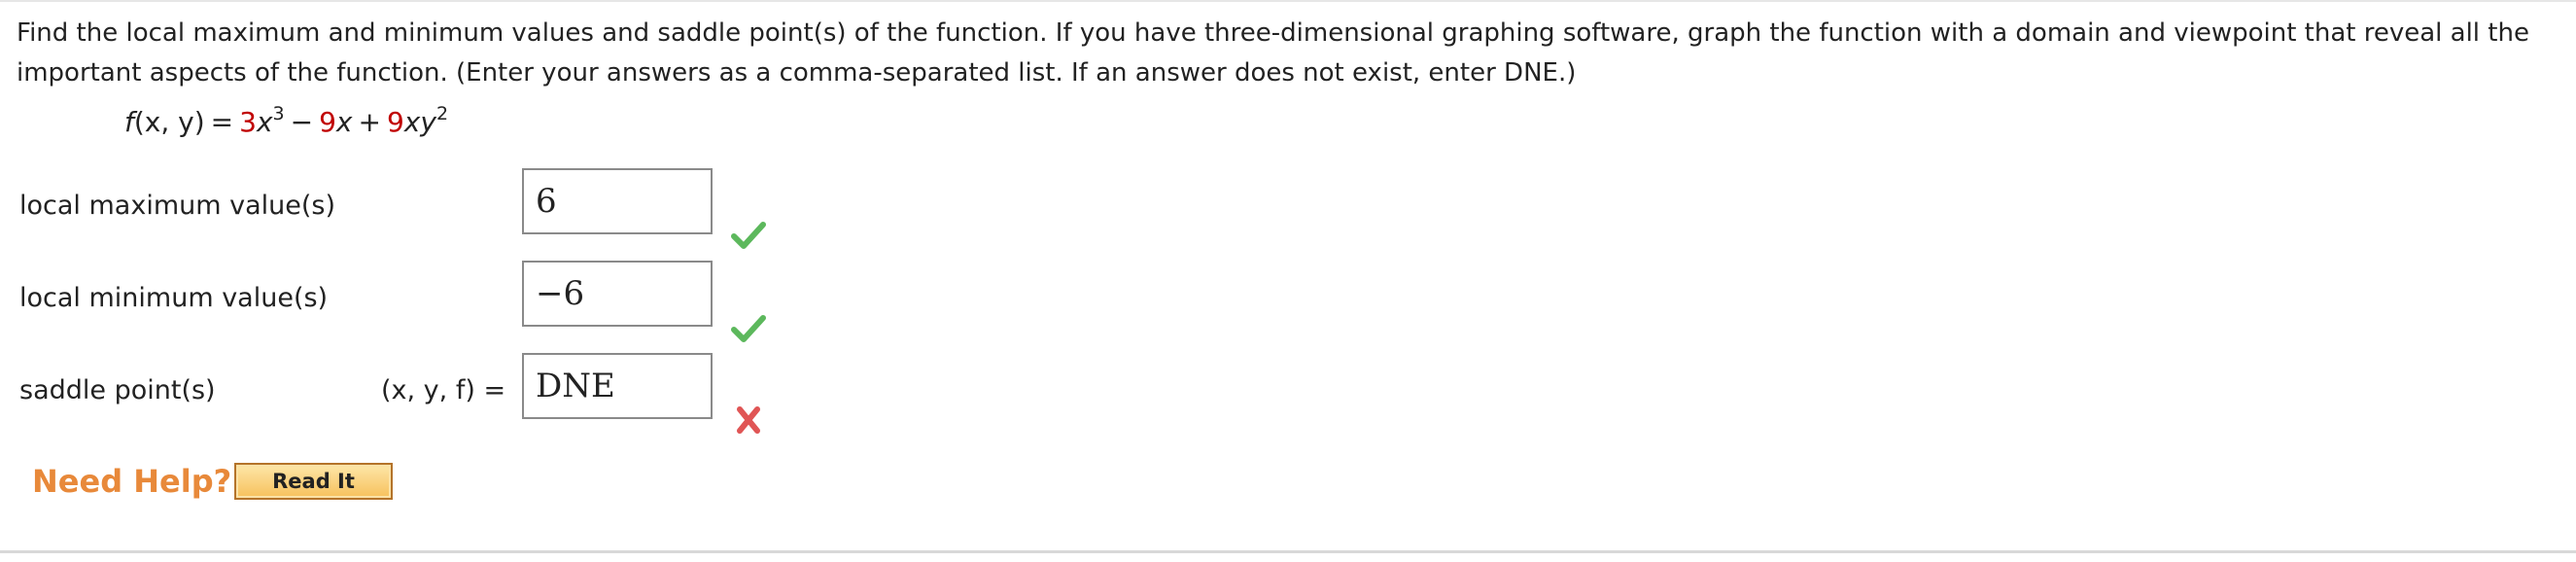 This screenshot has width=2576, height=562. I want to click on formula-equals: =, so click(222, 122).